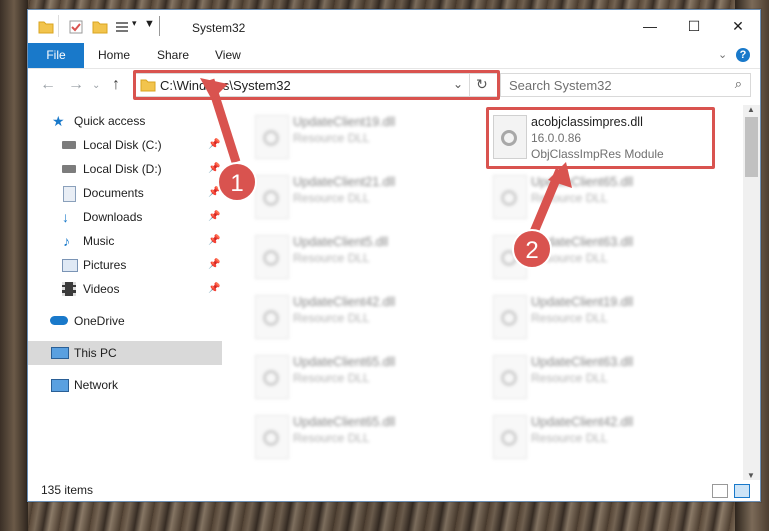 The image size is (769, 531). What do you see at coordinates (532, 249) in the screenshot?
I see `step-marker-2: 2` at bounding box center [532, 249].